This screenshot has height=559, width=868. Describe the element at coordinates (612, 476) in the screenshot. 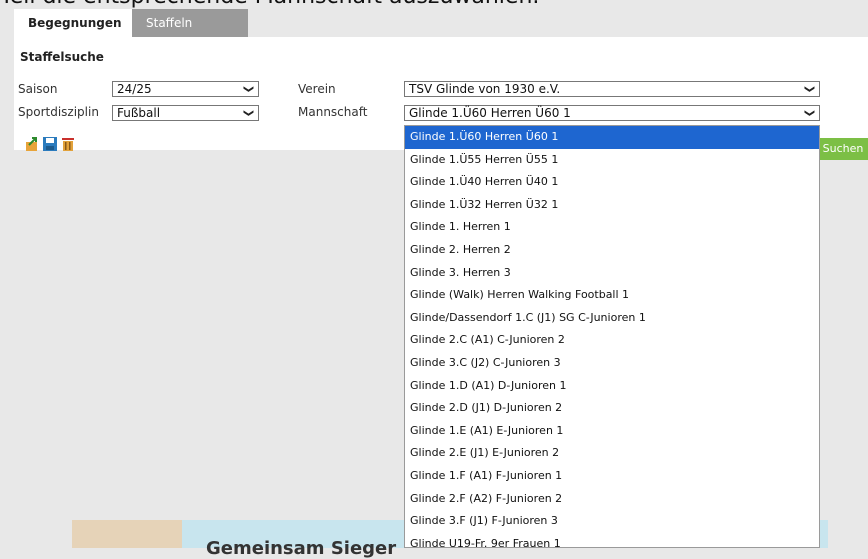

I see `dropdown-option: Glinde 1.F (A1) F-Junioren 1` at that location.